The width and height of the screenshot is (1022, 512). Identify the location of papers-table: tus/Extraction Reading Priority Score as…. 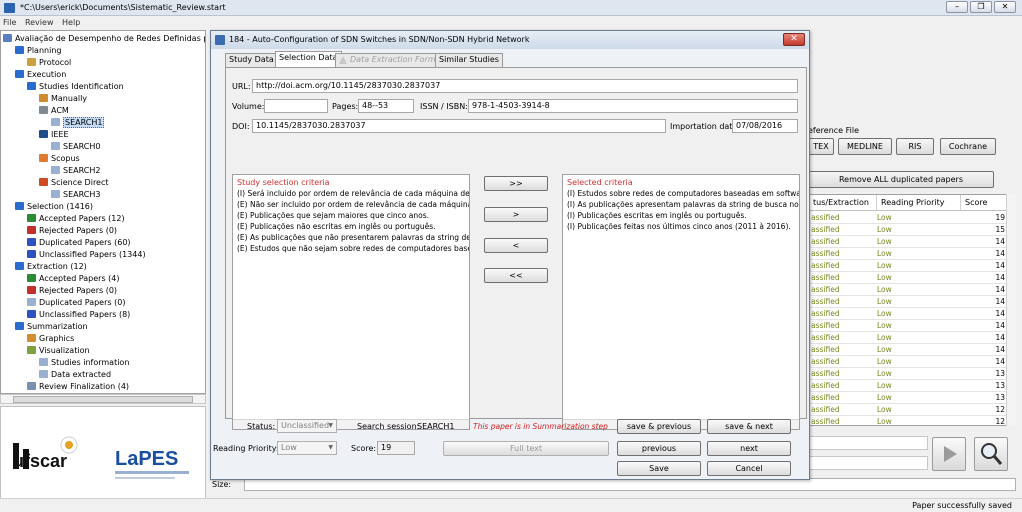
(912, 310).